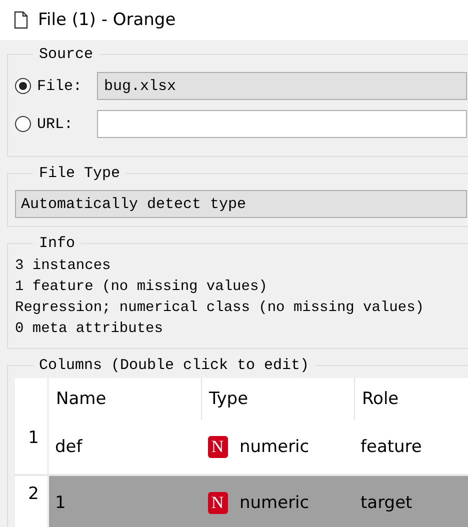  I want to click on info-line: Regression; numerical class (no missing values), so click(220, 308).